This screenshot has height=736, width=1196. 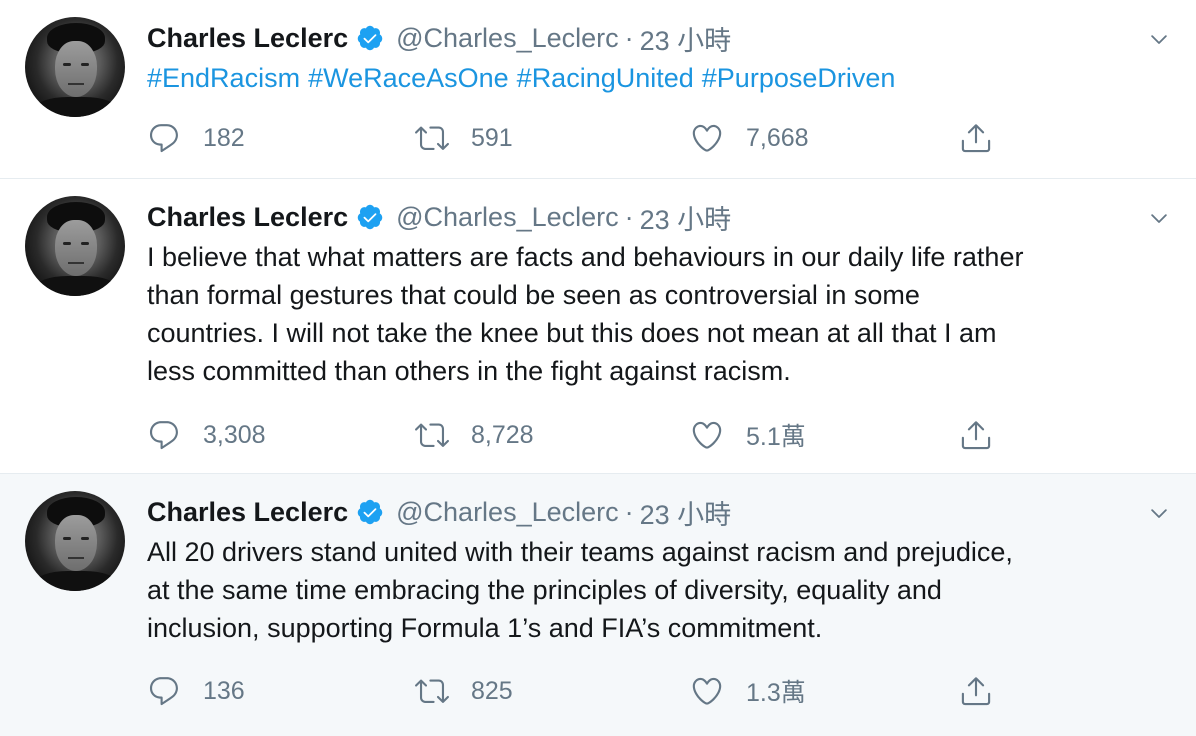 What do you see at coordinates (234, 434) in the screenshot?
I see `reply-count: 3,308` at bounding box center [234, 434].